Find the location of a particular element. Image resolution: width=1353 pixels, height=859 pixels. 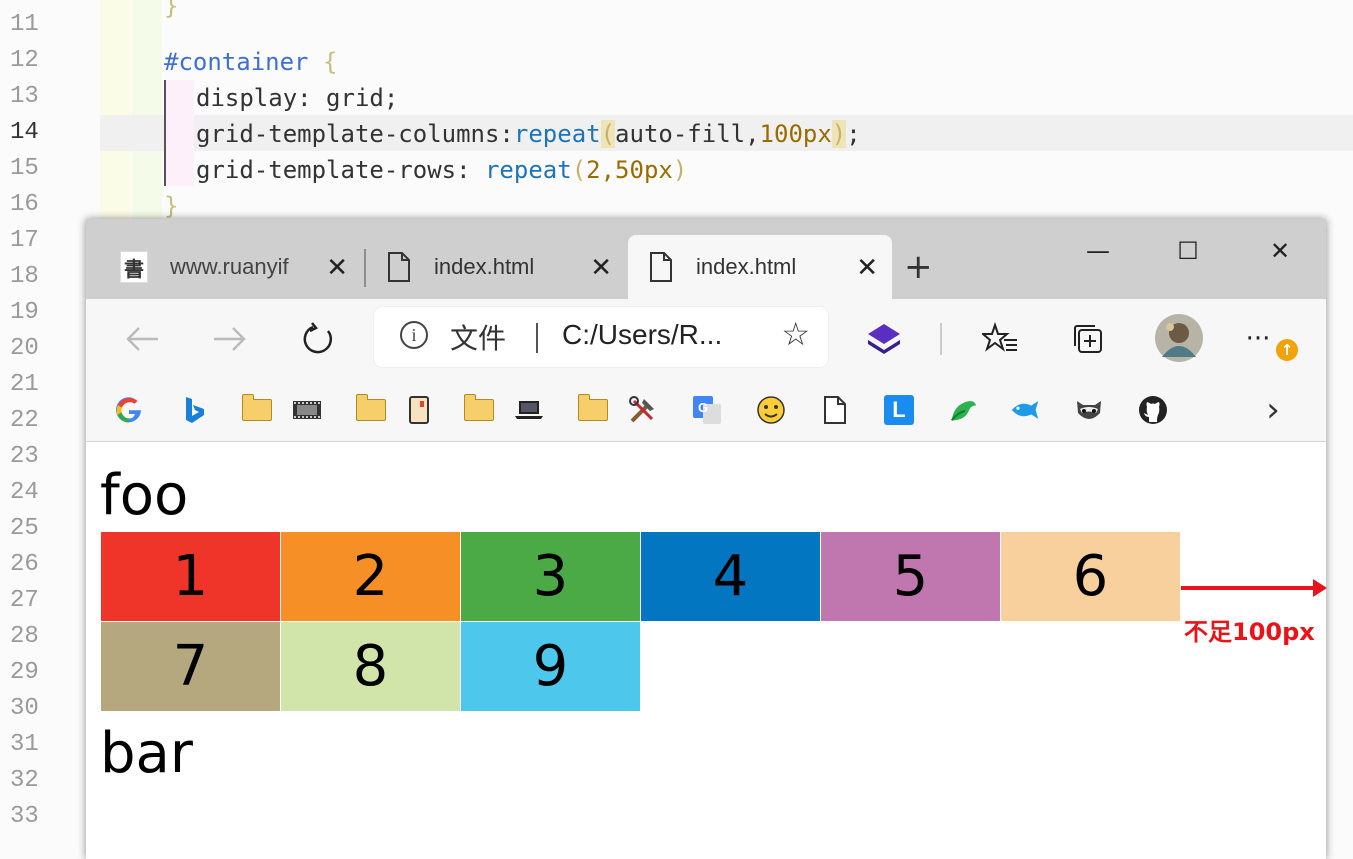

tab-index-1: index.html ✕ is located at coordinates (496, 267).